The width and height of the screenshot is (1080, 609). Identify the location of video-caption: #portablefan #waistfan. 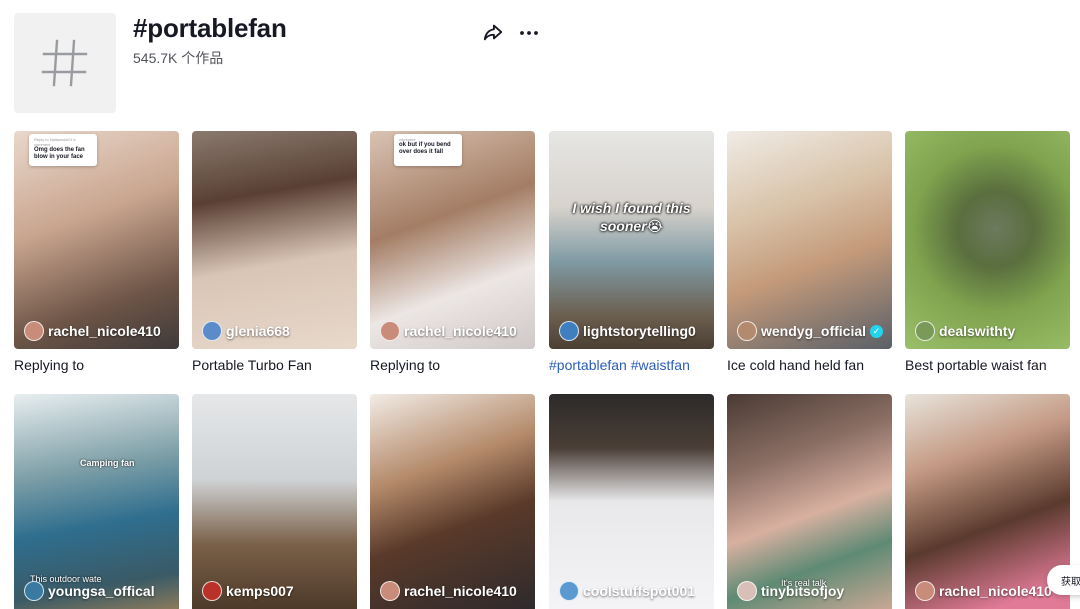
(631, 365).